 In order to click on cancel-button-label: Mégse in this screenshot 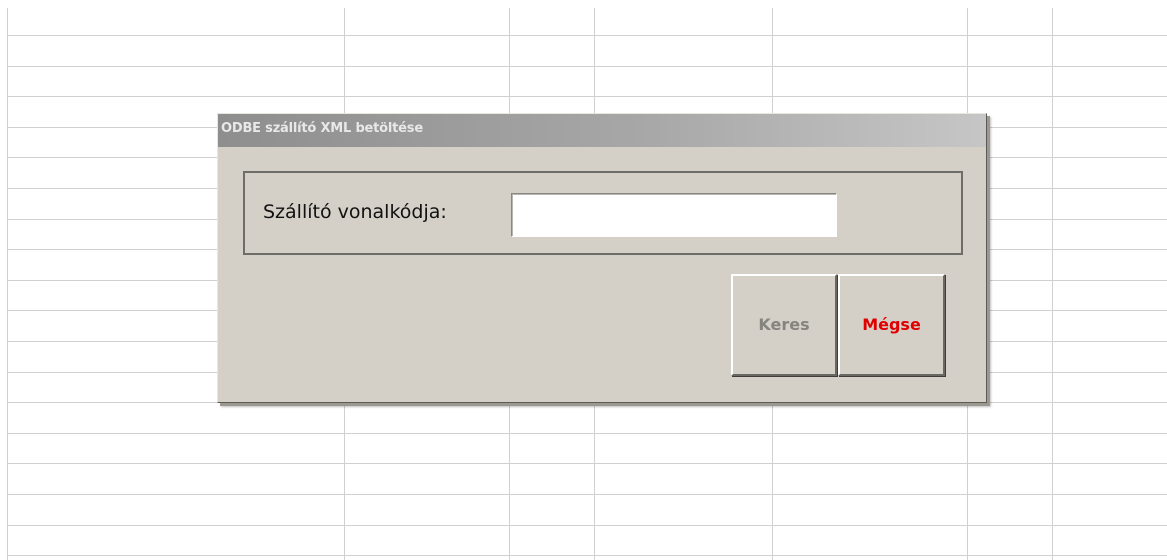, I will do `click(891, 324)`.